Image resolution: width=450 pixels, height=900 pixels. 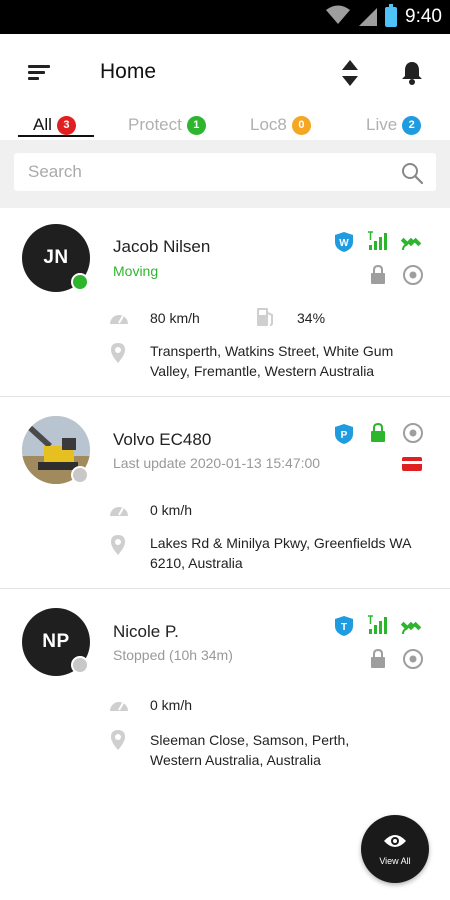 I want to click on asset-name: Nicole P., so click(x=146, y=631).